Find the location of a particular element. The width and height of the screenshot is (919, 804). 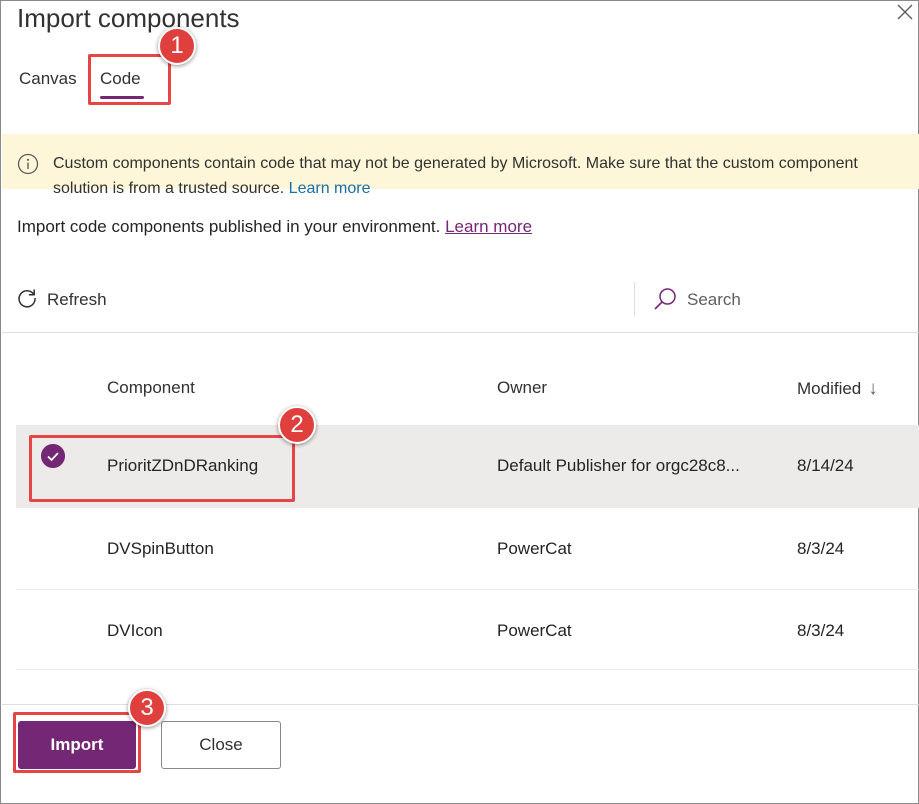

table-row: DVIcon PowerCat 8/3/24 is located at coordinates (467, 630).